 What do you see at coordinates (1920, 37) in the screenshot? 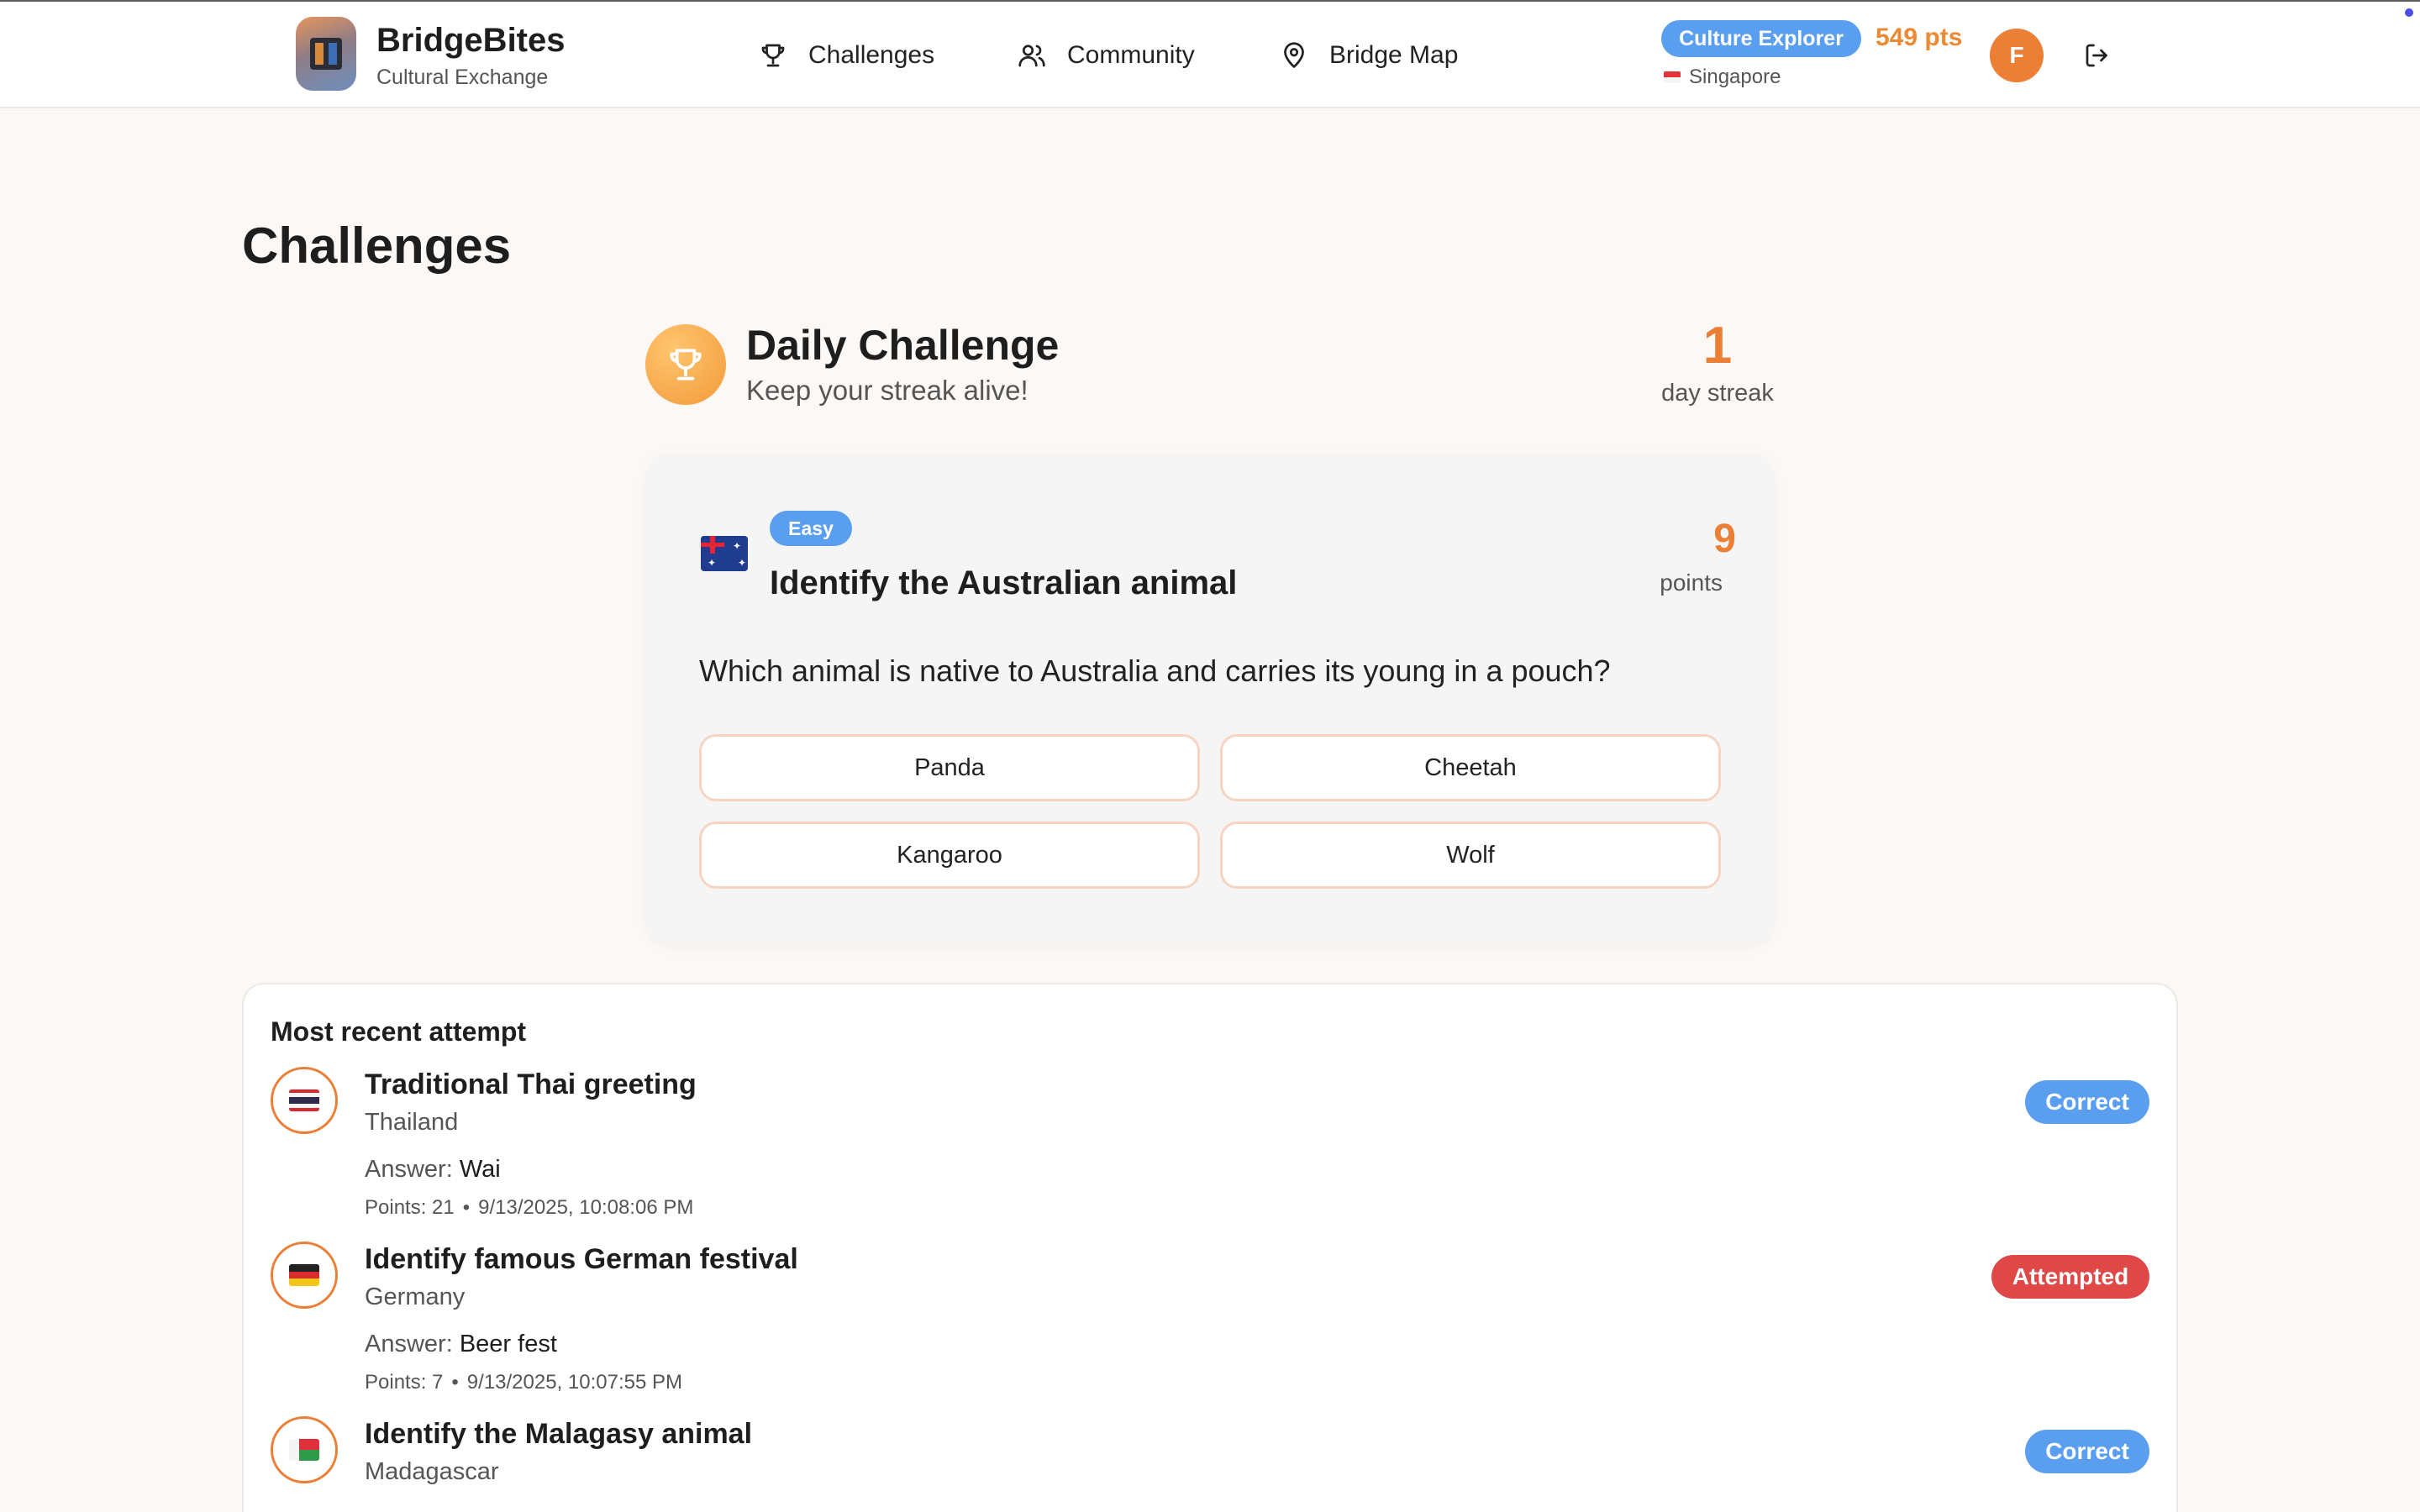
I see `user-points: 549 pts` at bounding box center [1920, 37].